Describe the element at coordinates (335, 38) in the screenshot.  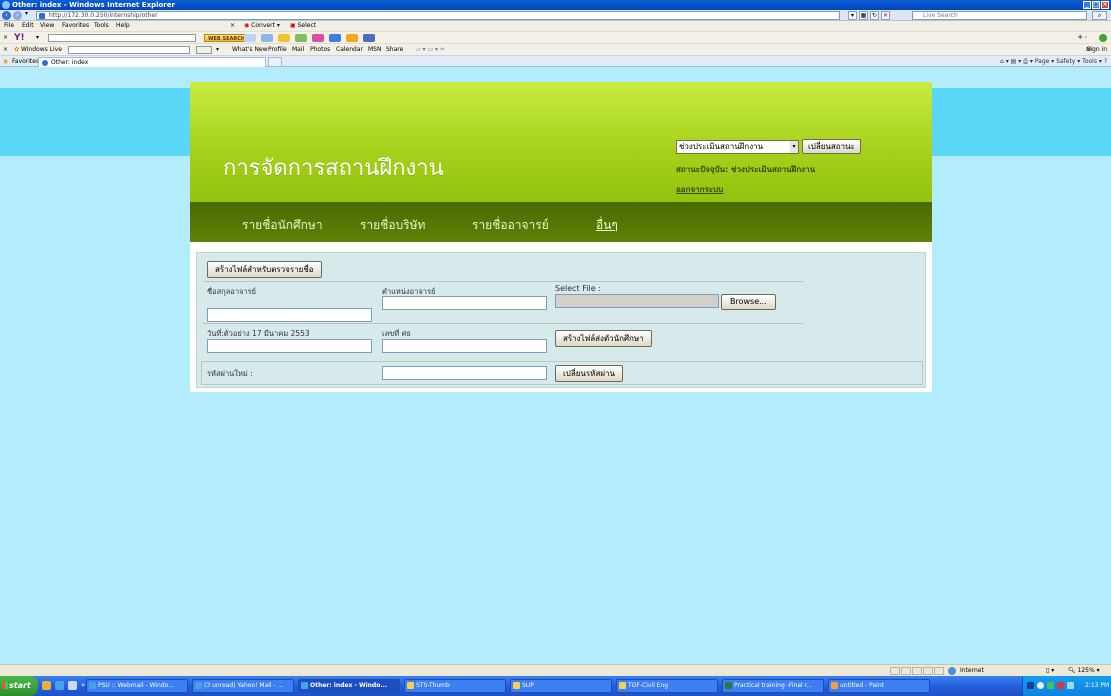
I see `mail-icon` at that location.